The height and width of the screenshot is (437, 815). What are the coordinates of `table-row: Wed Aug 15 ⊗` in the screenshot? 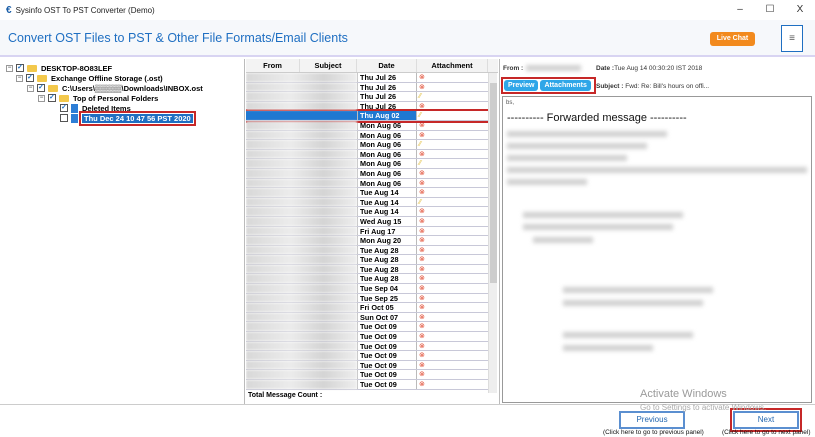 It's located at (367, 221).